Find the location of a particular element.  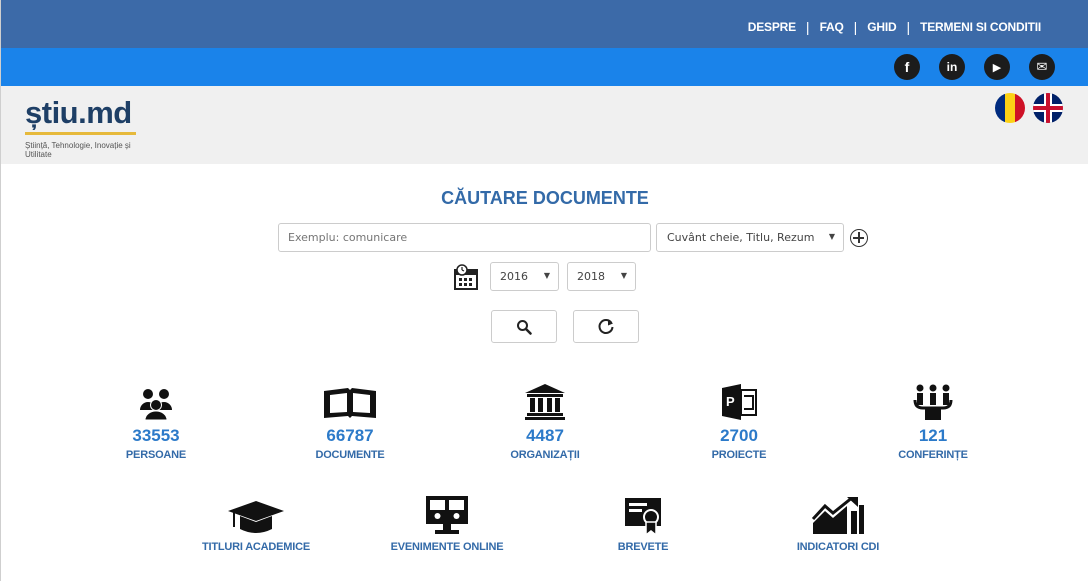

stat-count: 66787 is located at coordinates (350, 435).